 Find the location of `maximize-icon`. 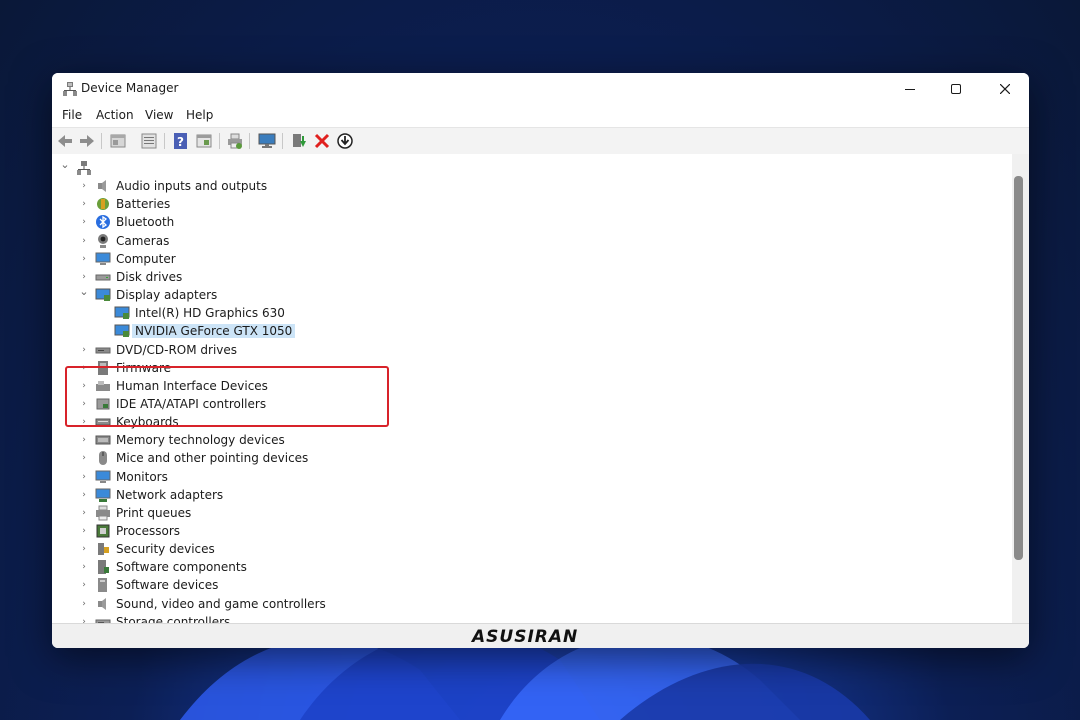

maximize-icon is located at coordinates (956, 89).